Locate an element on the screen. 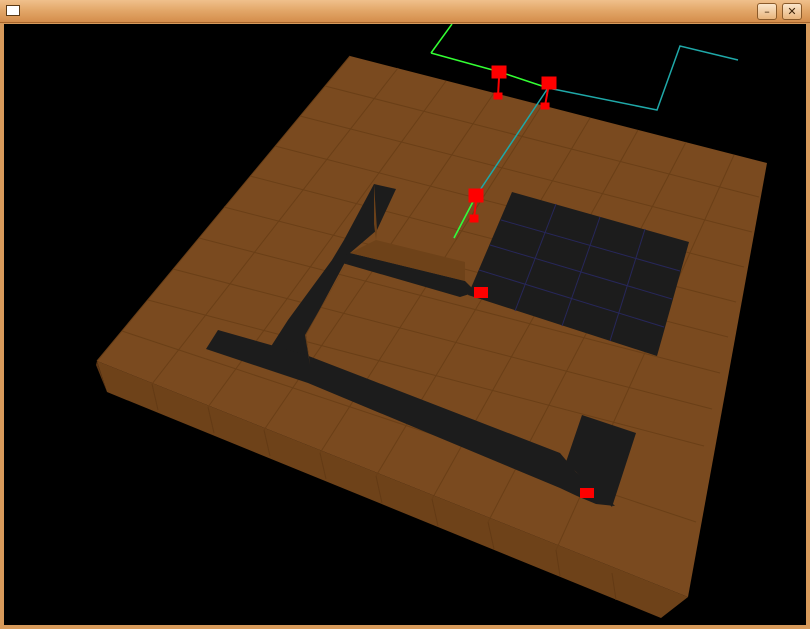 This screenshot has width=810, height=629. title-bar: – ✕ is located at coordinates (405, 11).